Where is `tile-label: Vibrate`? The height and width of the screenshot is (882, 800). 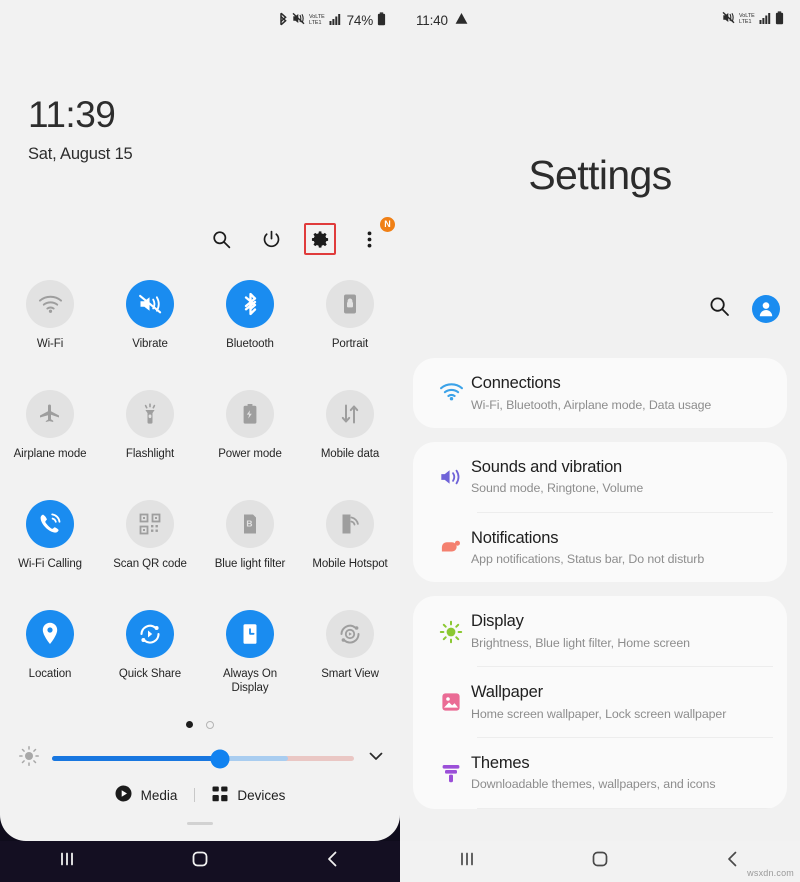
tile-label: Vibrate is located at coordinates (150, 344).